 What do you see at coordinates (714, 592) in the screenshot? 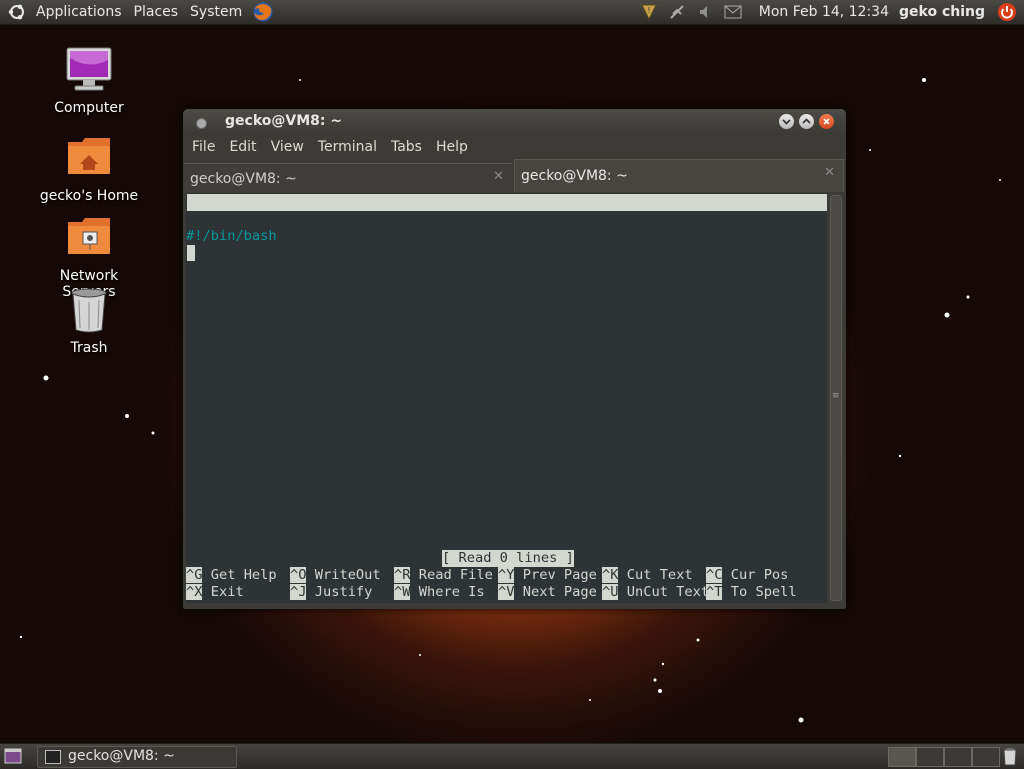
I see `shortcut-key: ^T` at bounding box center [714, 592].